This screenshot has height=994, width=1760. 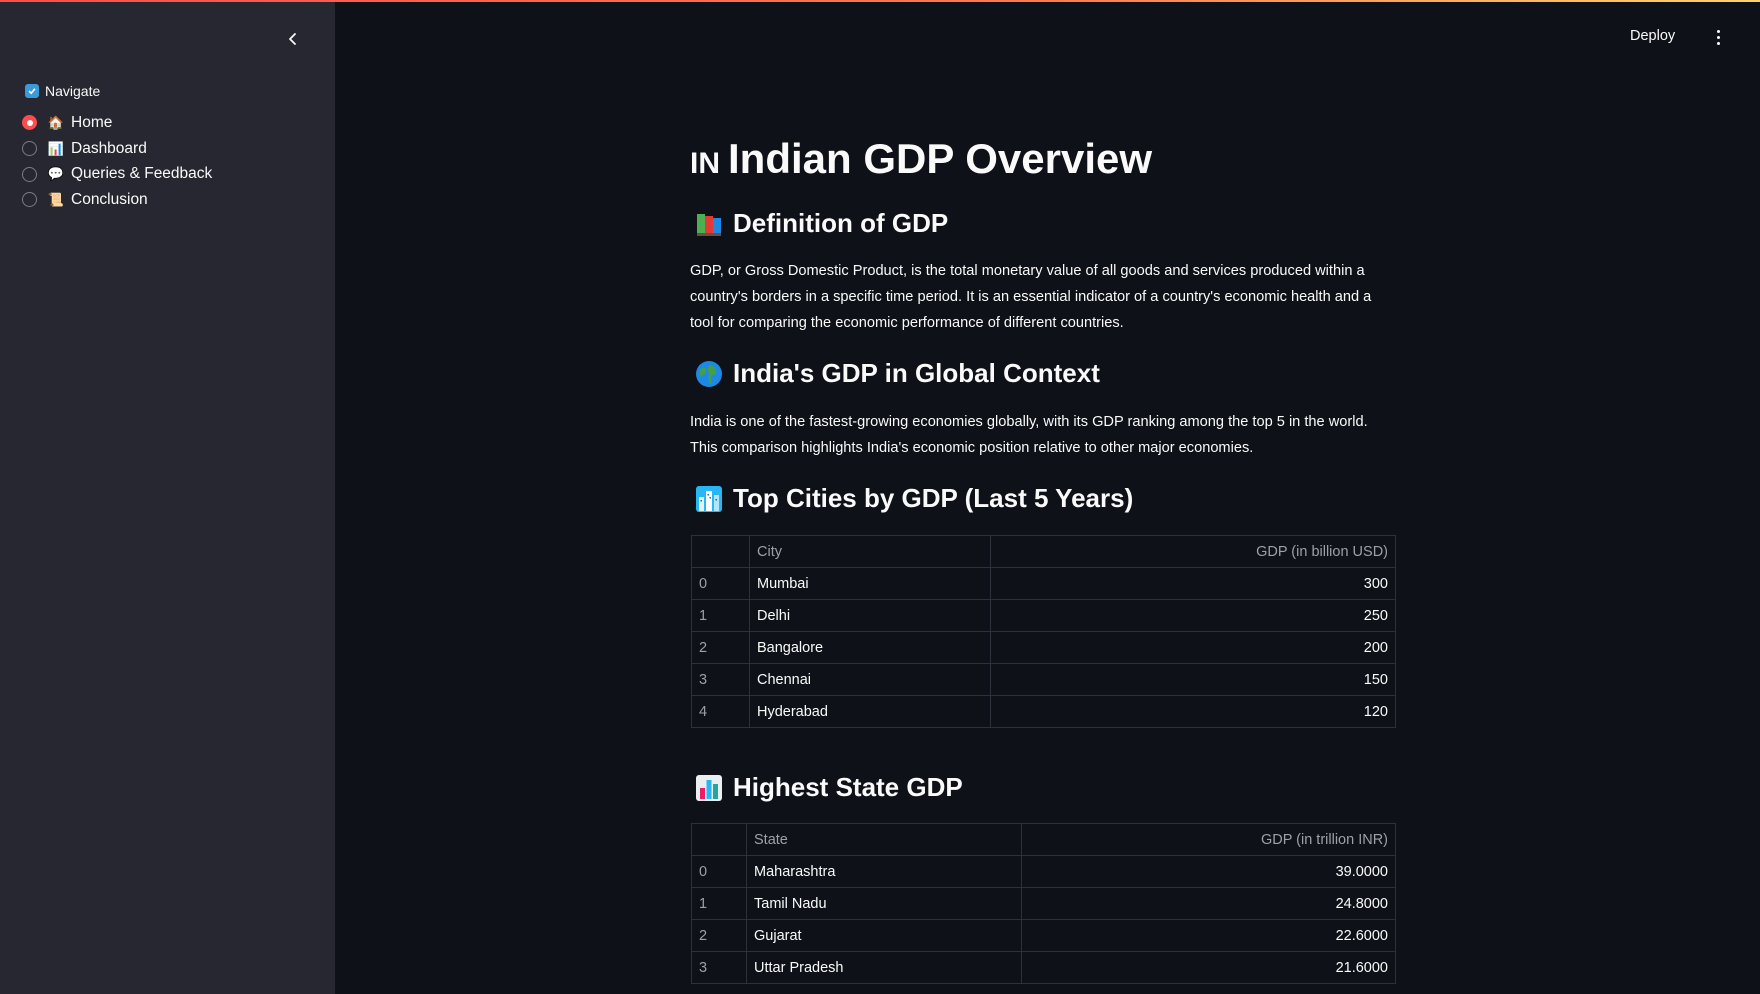 I want to click on table-row: 3 Chennai 150, so click(x=1043, y=679).